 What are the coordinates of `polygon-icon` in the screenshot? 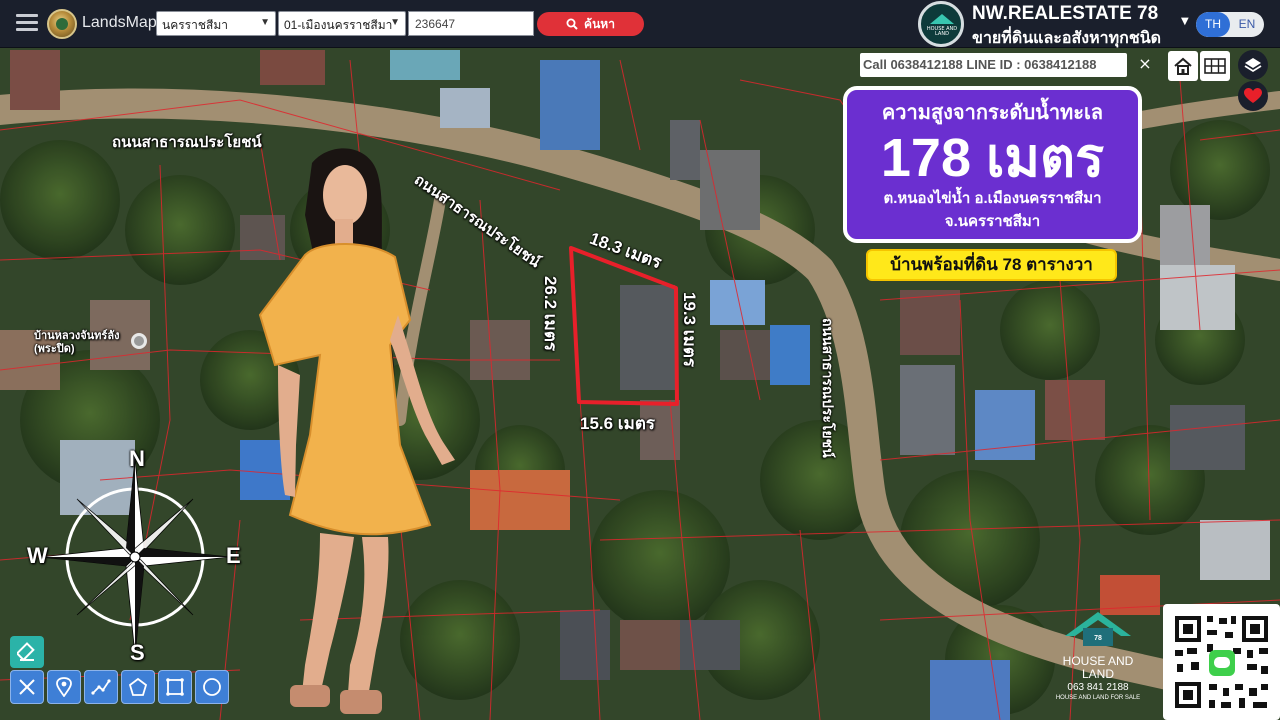 It's located at (138, 686).